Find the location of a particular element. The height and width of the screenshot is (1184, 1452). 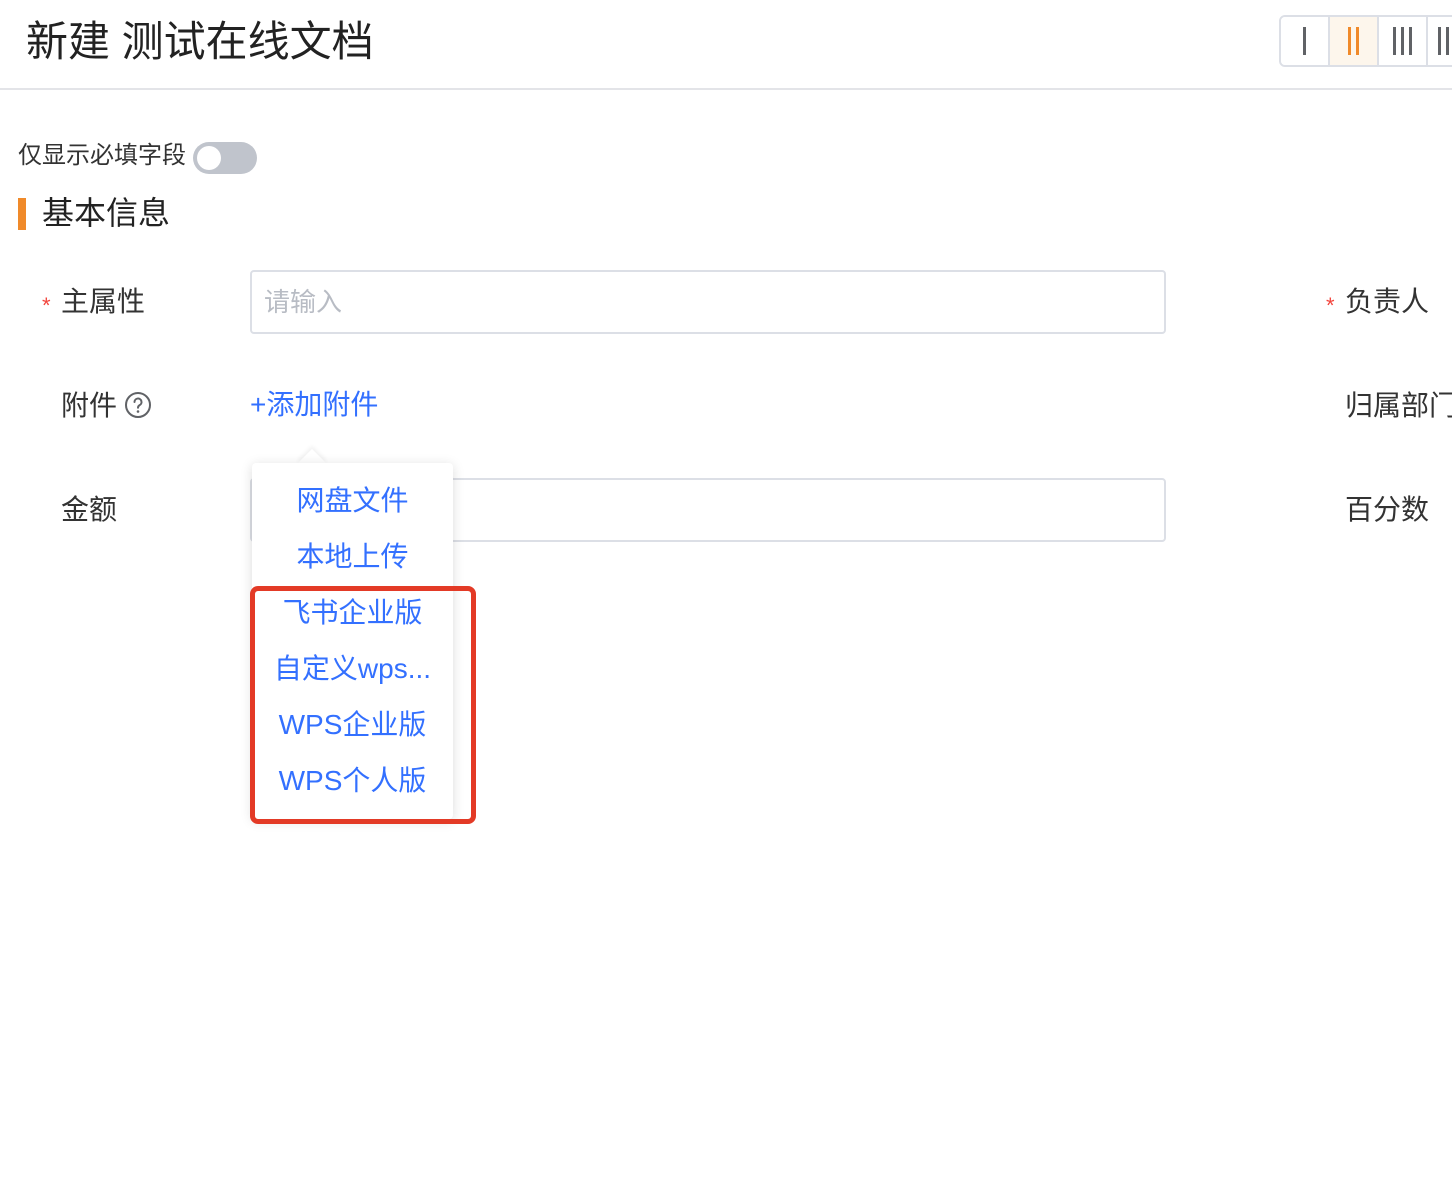

primary-attr-input is located at coordinates (708, 302).